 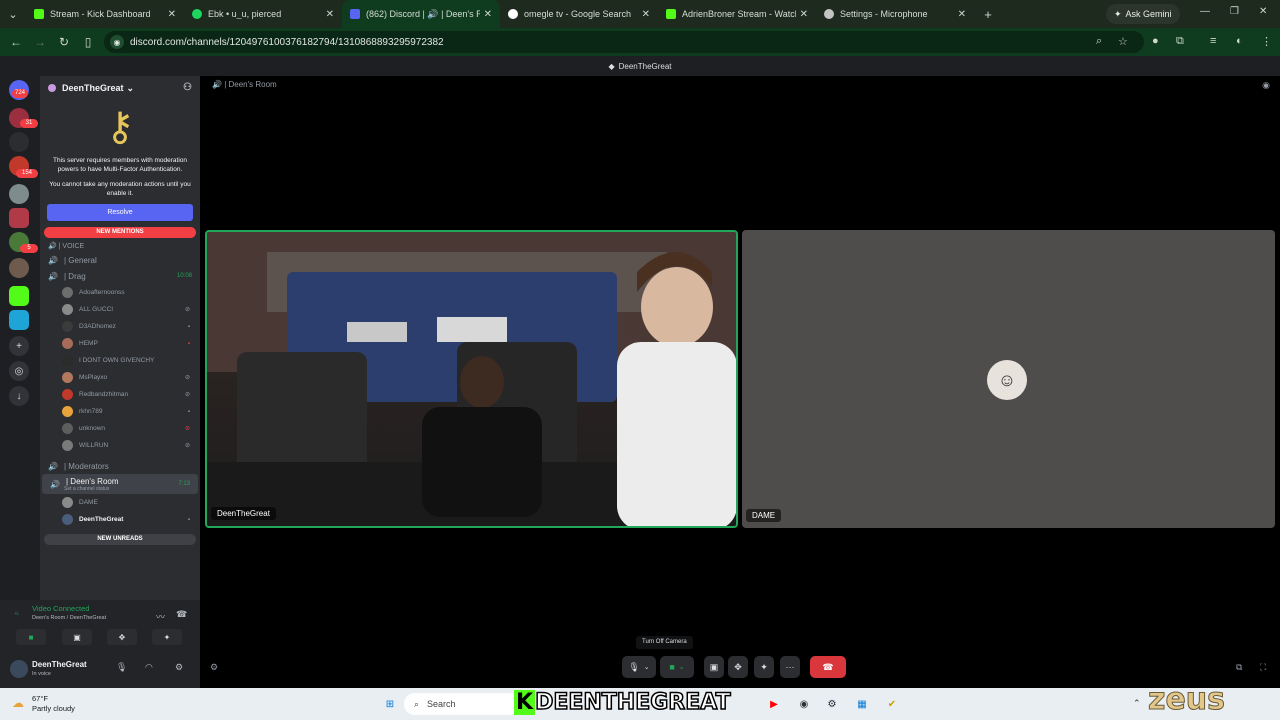 I want to click on voice-member: unknown ⊘, so click(x=120, y=428).